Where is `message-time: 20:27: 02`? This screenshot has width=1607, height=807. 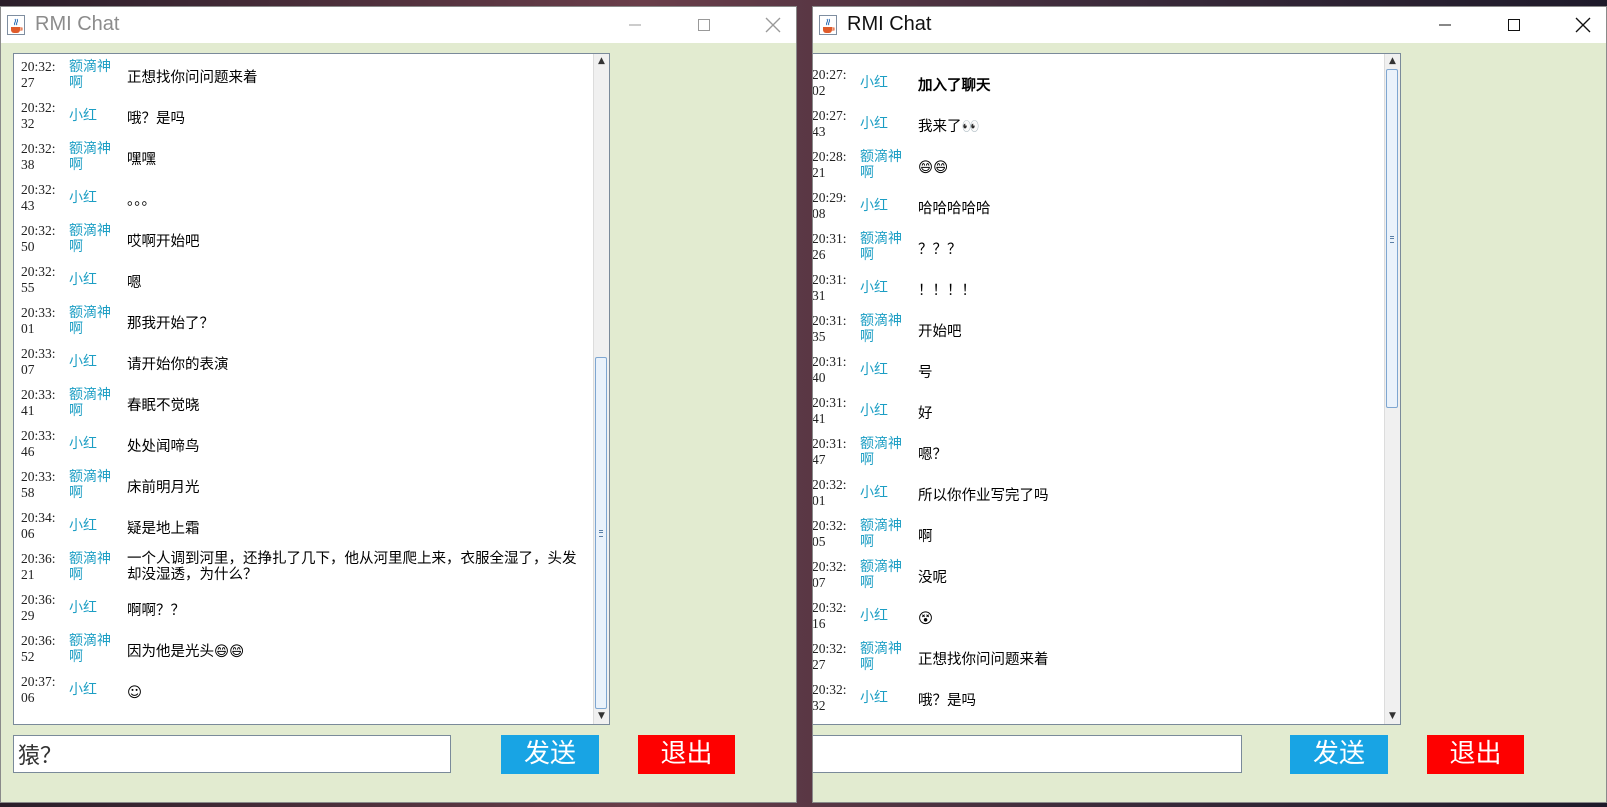 message-time: 20:27: 02 is located at coordinates (829, 82).